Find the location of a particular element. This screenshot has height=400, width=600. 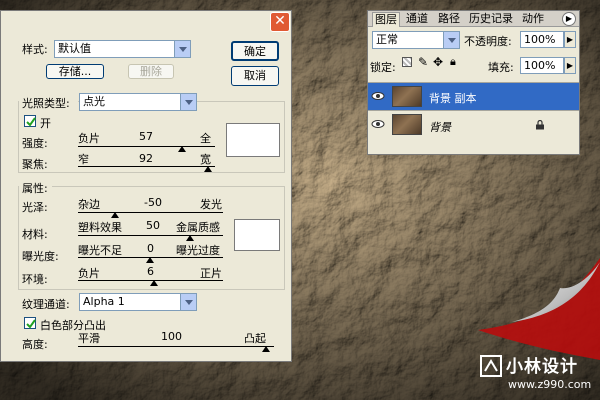

layer-name: 背景 副本 is located at coordinates (453, 98).